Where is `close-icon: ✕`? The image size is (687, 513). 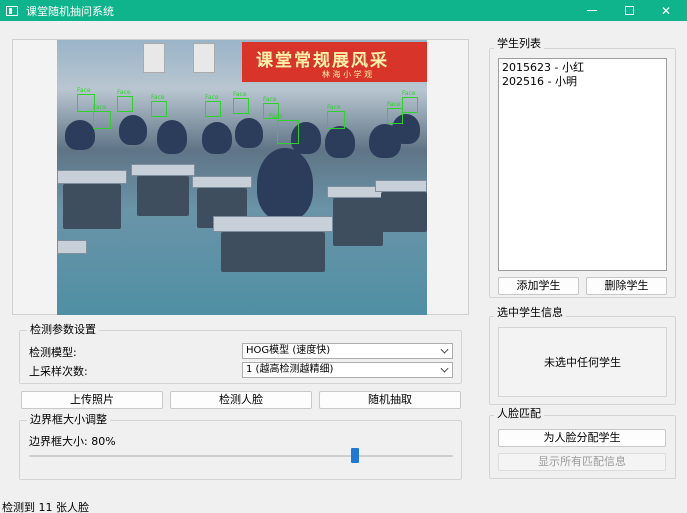 close-icon: ✕ is located at coordinates (666, 10).